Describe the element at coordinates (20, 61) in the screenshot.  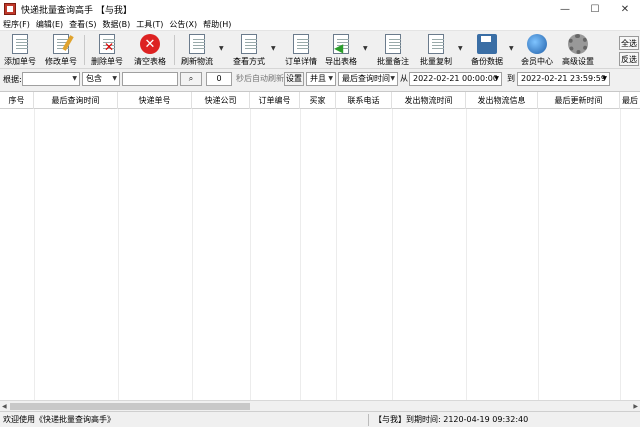
I see `add-number-label: 添加单号` at that location.